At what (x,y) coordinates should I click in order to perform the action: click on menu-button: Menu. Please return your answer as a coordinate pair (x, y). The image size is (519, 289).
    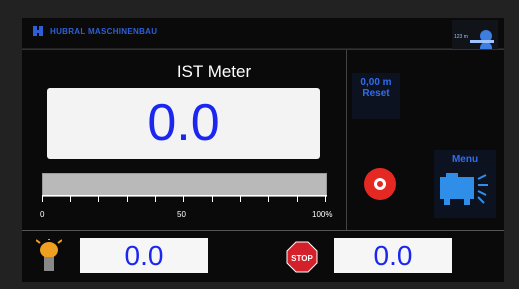
    Looking at the image, I should click on (465, 184).